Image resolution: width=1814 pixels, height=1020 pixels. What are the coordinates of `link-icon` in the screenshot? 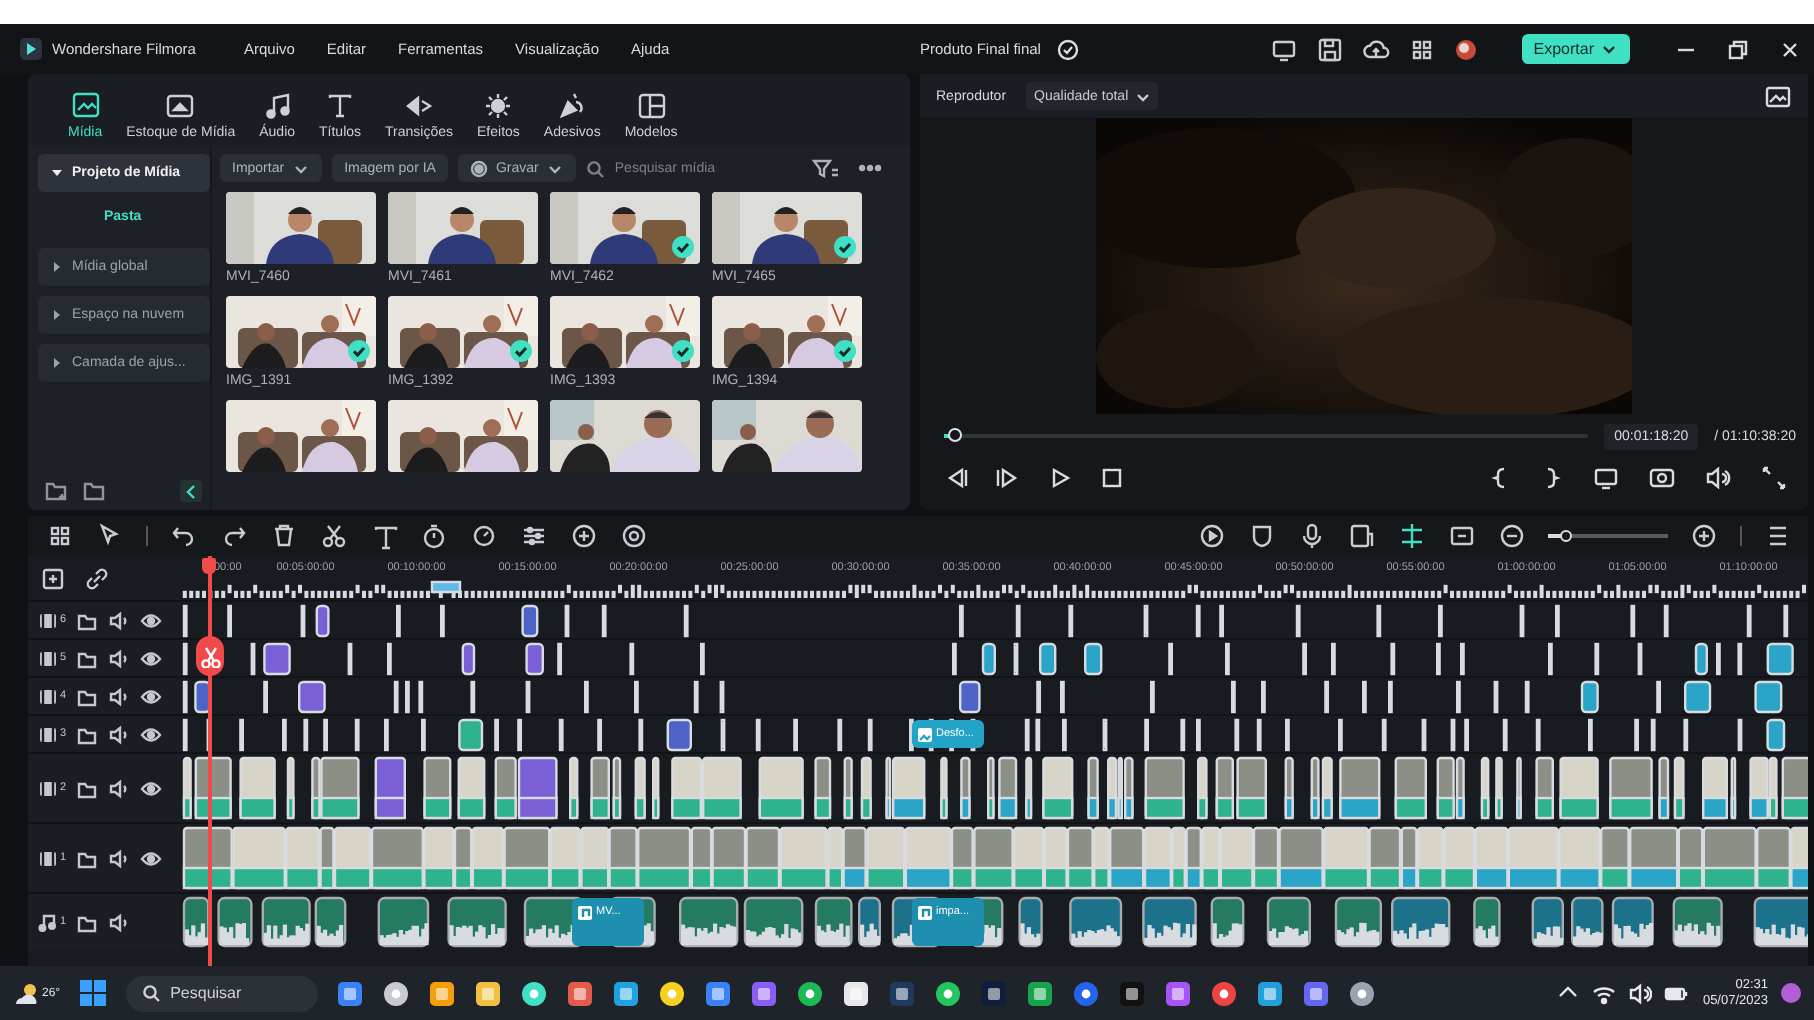 It's located at (97, 578).